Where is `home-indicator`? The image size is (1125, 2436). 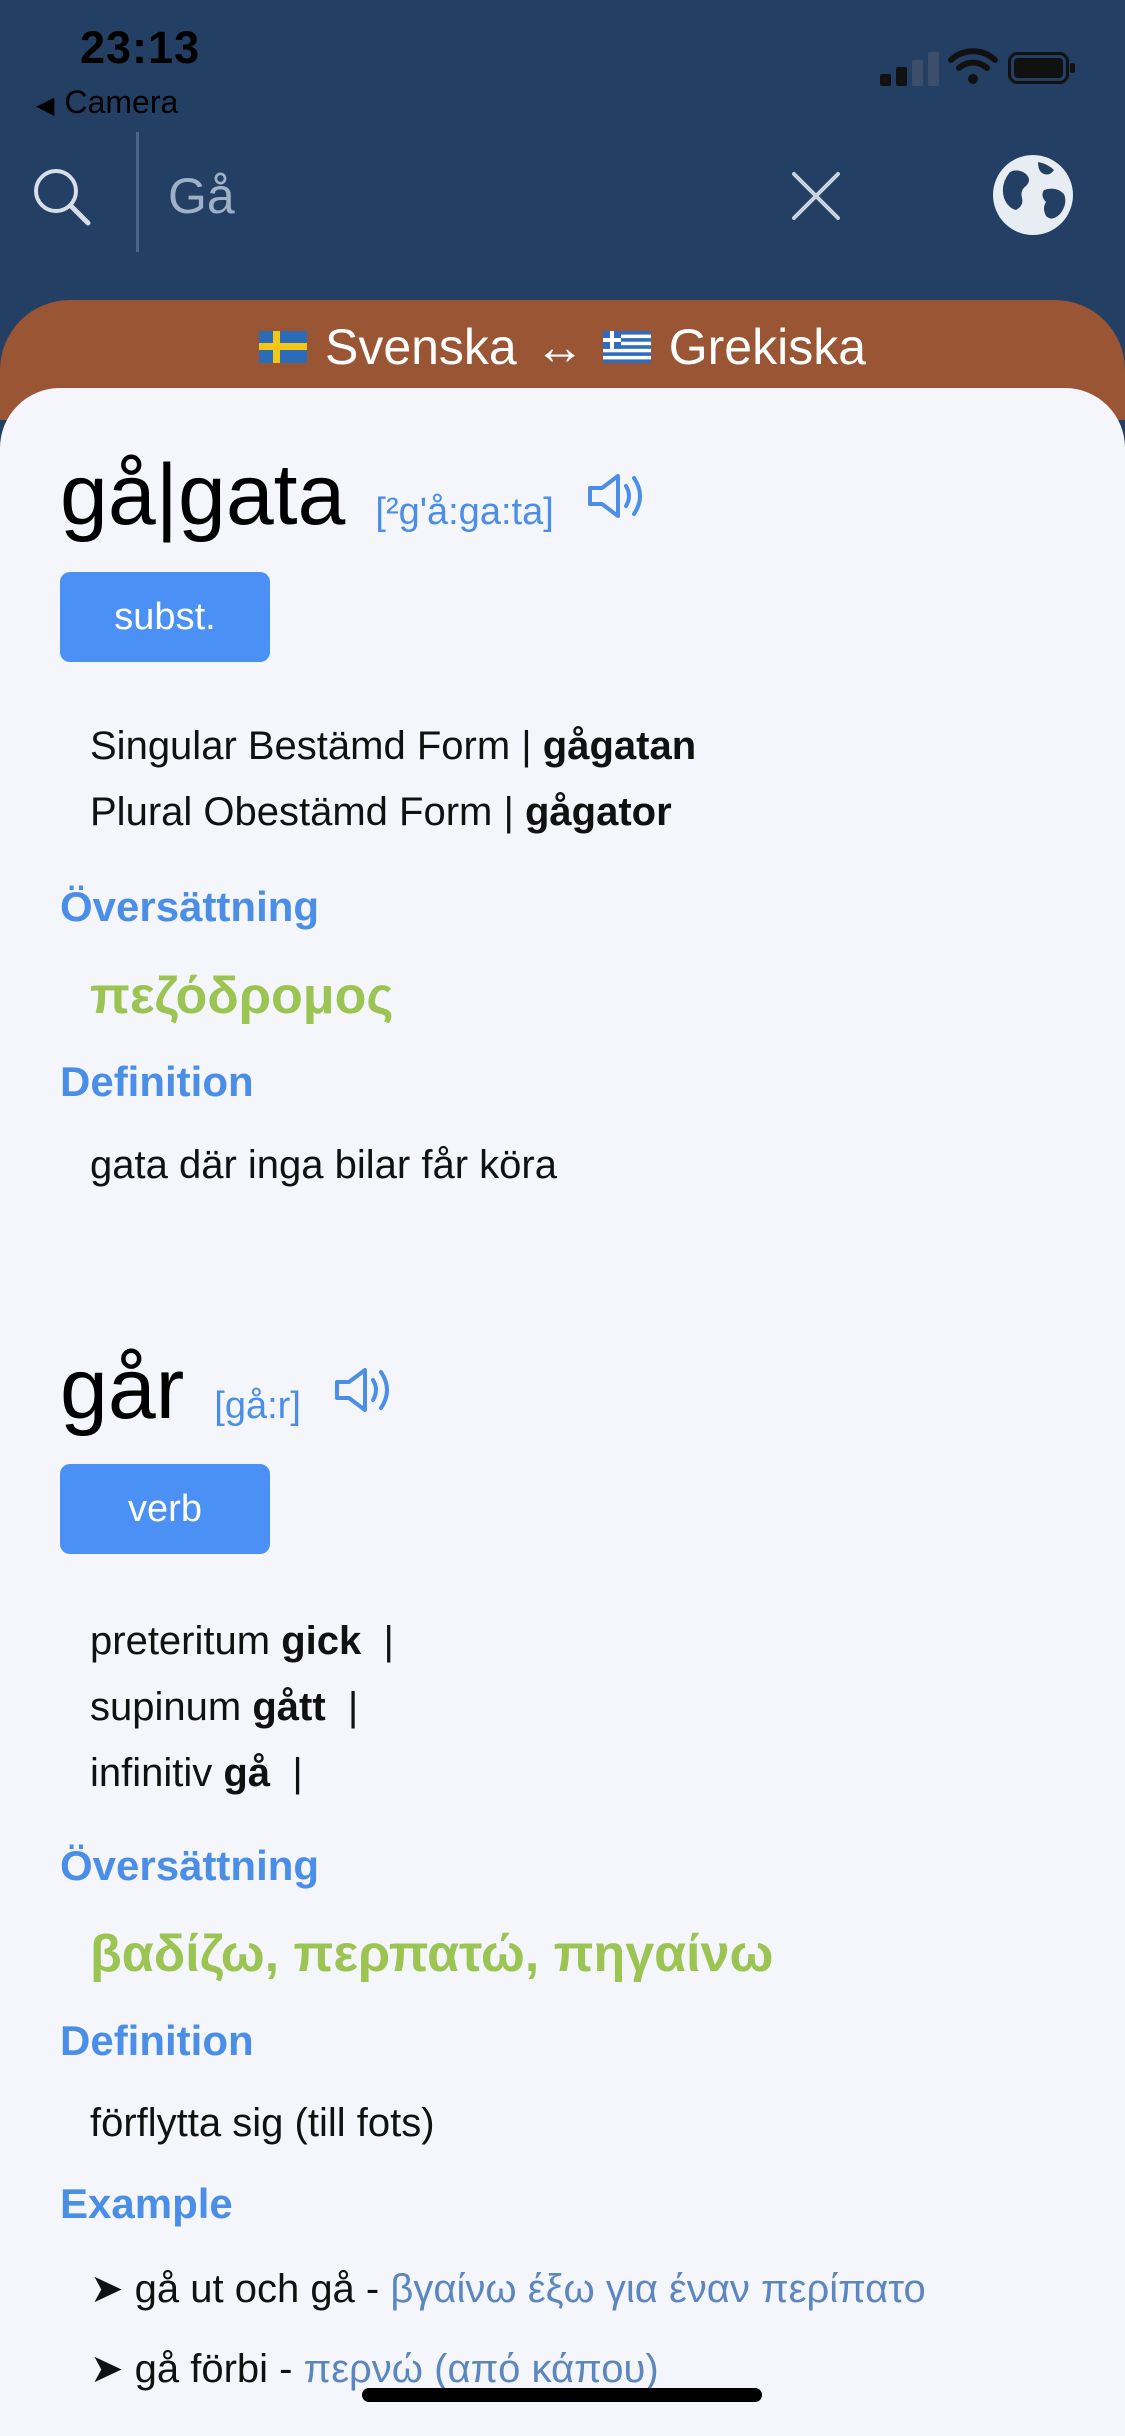 home-indicator is located at coordinates (562, 2395).